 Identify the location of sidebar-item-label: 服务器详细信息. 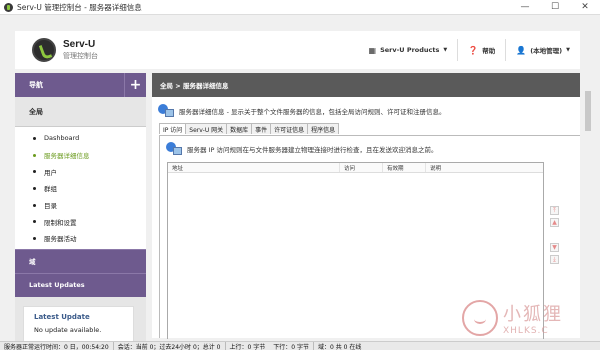
(67, 156).